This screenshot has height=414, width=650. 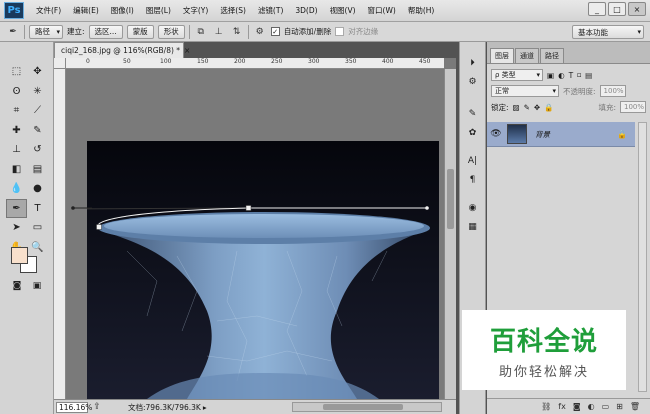 What do you see at coordinates (635, 406) in the screenshot?
I see `trash-icon: 🗑` at bounding box center [635, 406].